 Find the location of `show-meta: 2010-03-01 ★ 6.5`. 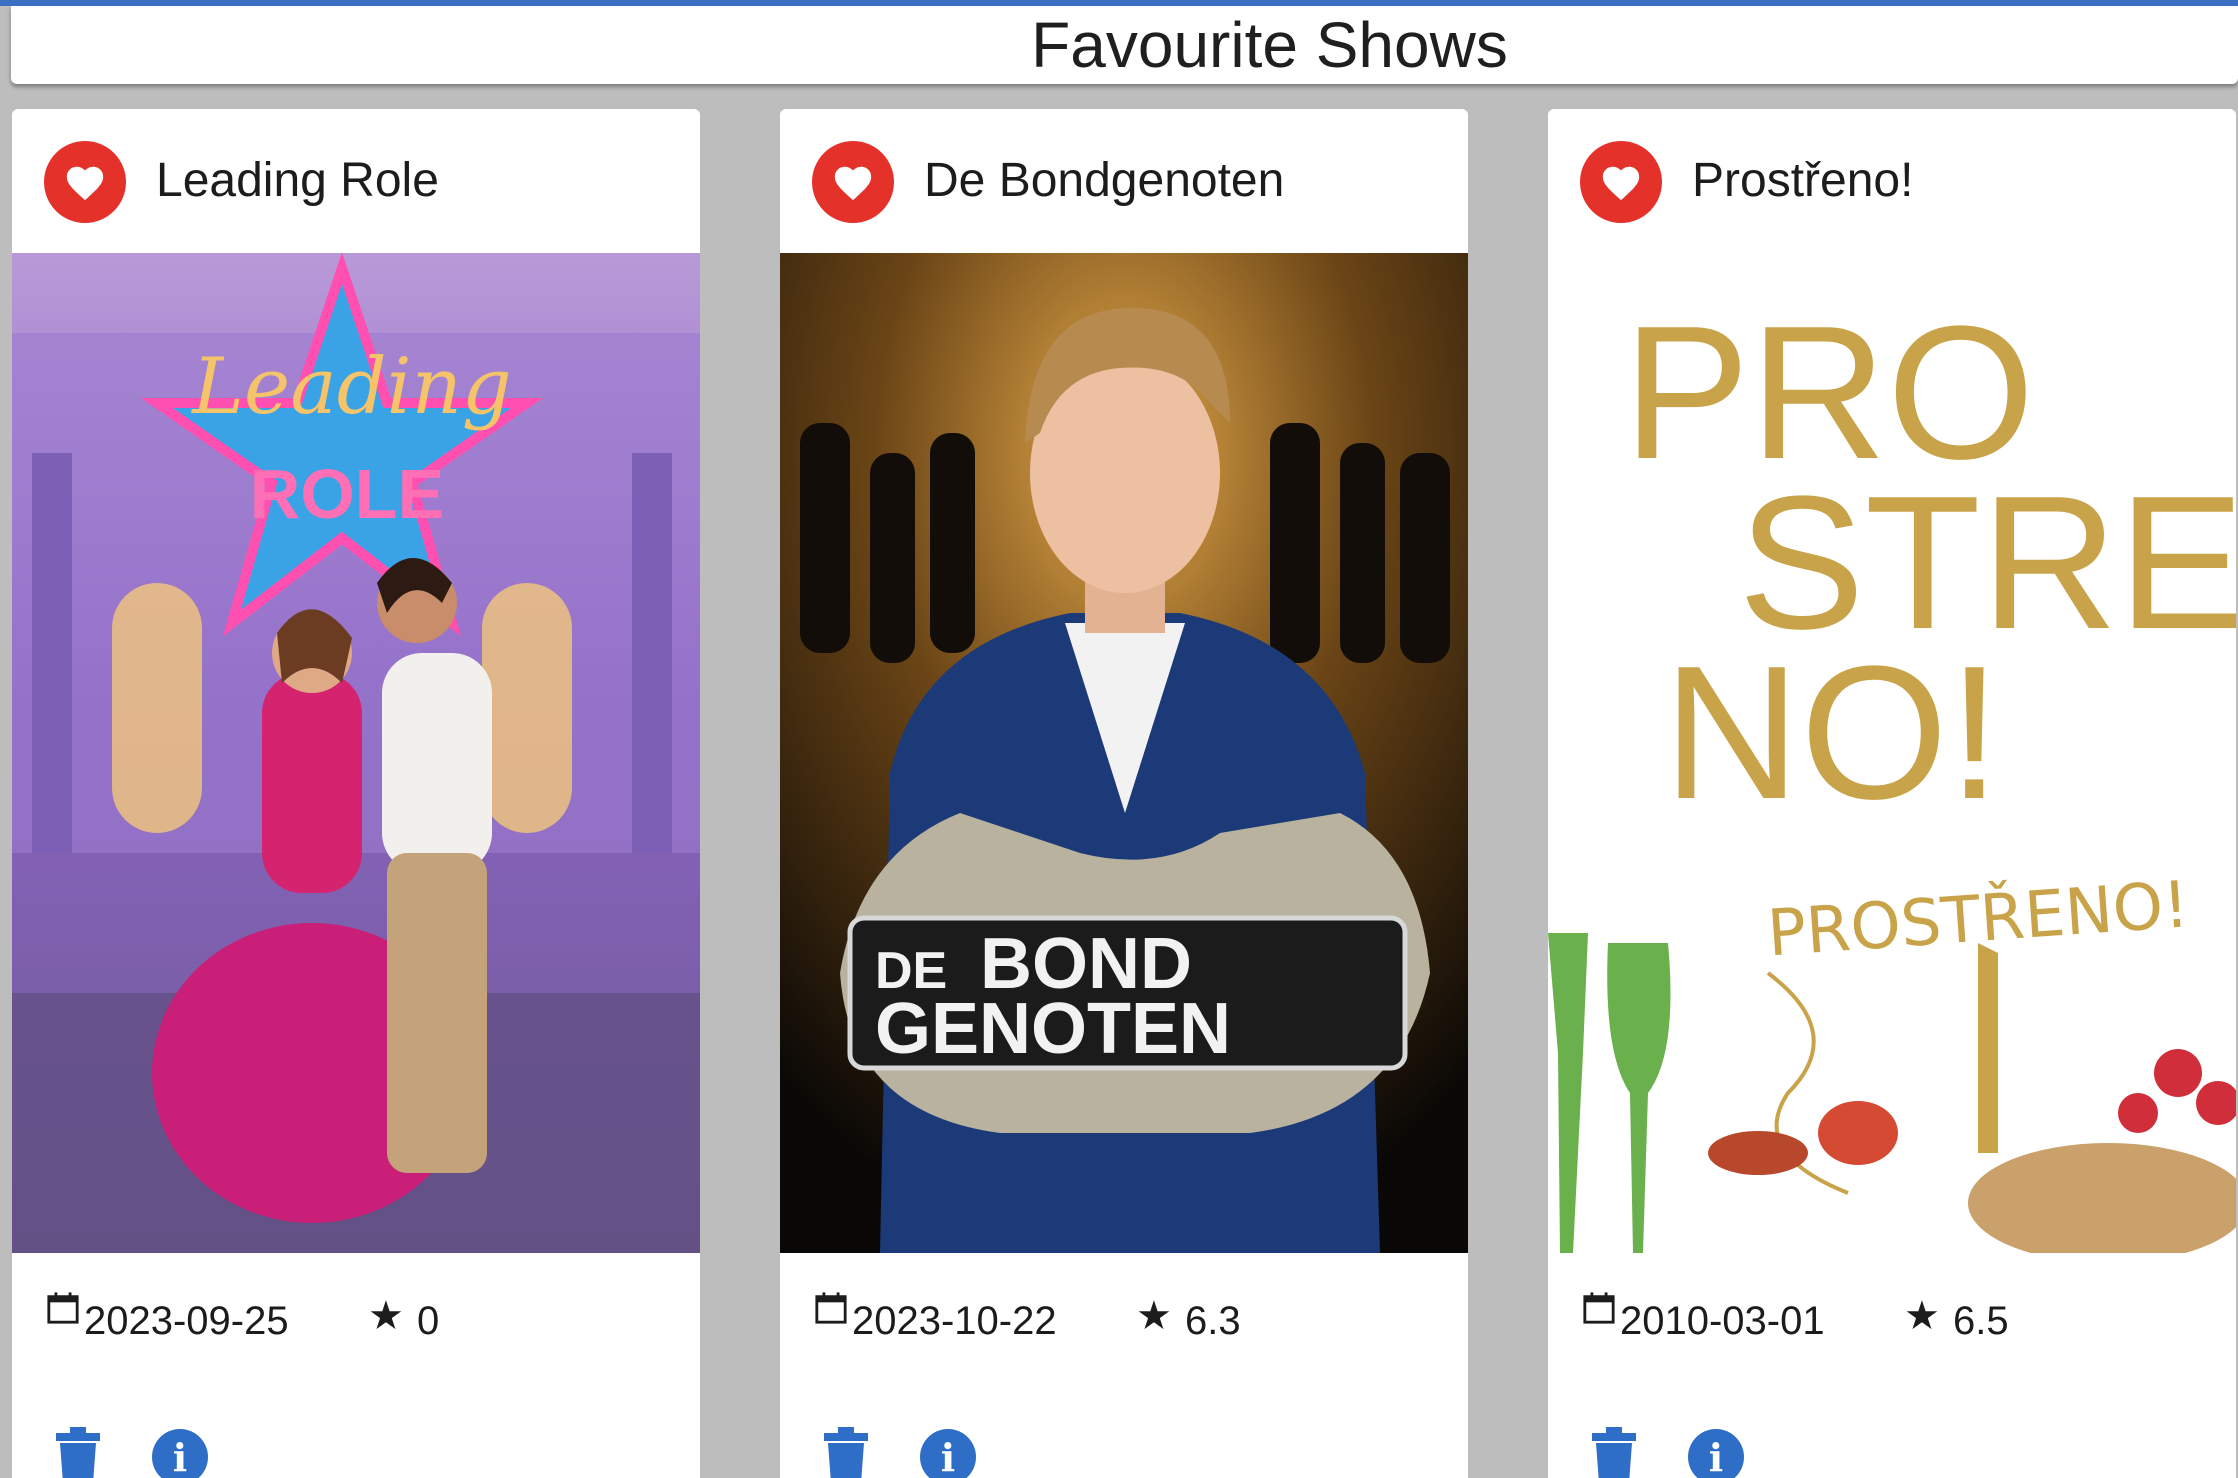

show-meta: 2010-03-01 ★ 6.5 is located at coordinates (1902, 1319).